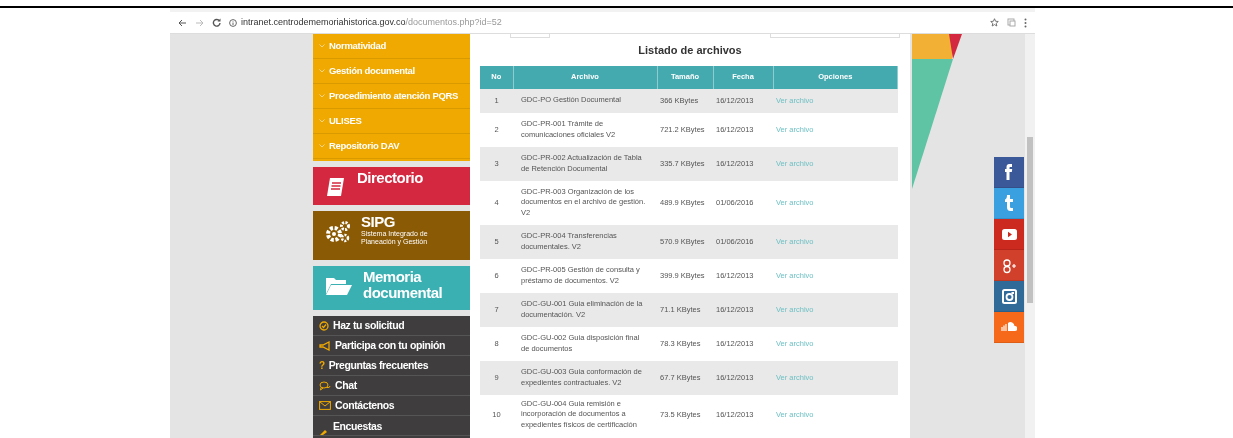 Image resolution: width=1233 pixels, height=438 pixels. I want to click on link-label: Preguntas frecuentes, so click(378, 365).